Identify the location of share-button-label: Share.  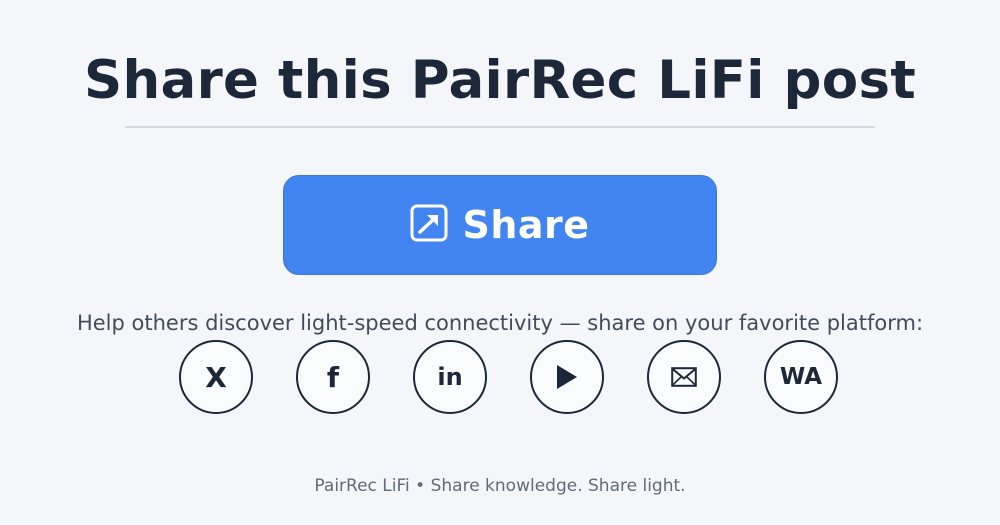
(526, 225).